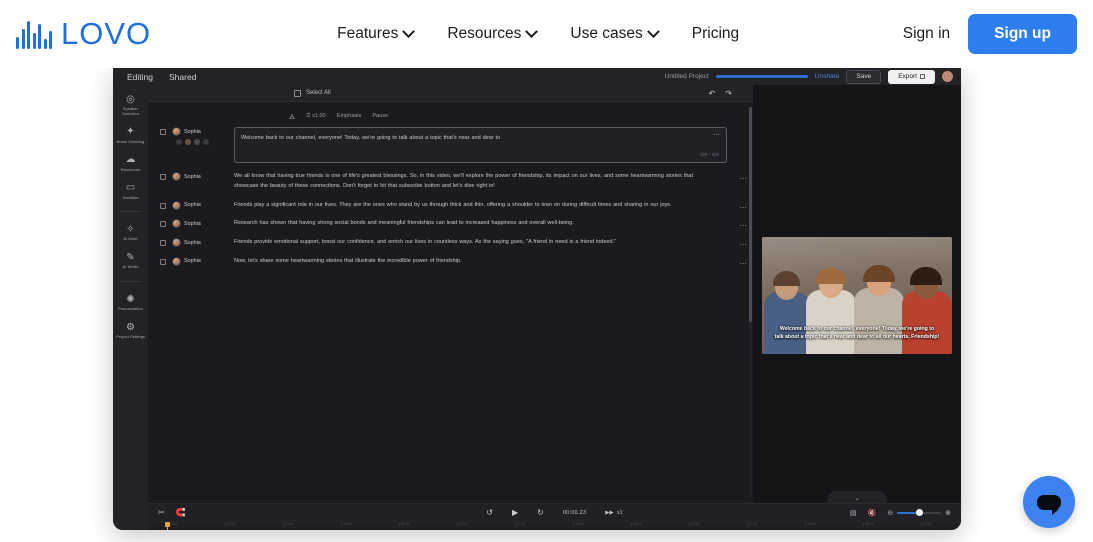 This screenshot has height=542, width=1093. What do you see at coordinates (192, 131) in the screenshot?
I see `speaker-name: Sophia` at bounding box center [192, 131].